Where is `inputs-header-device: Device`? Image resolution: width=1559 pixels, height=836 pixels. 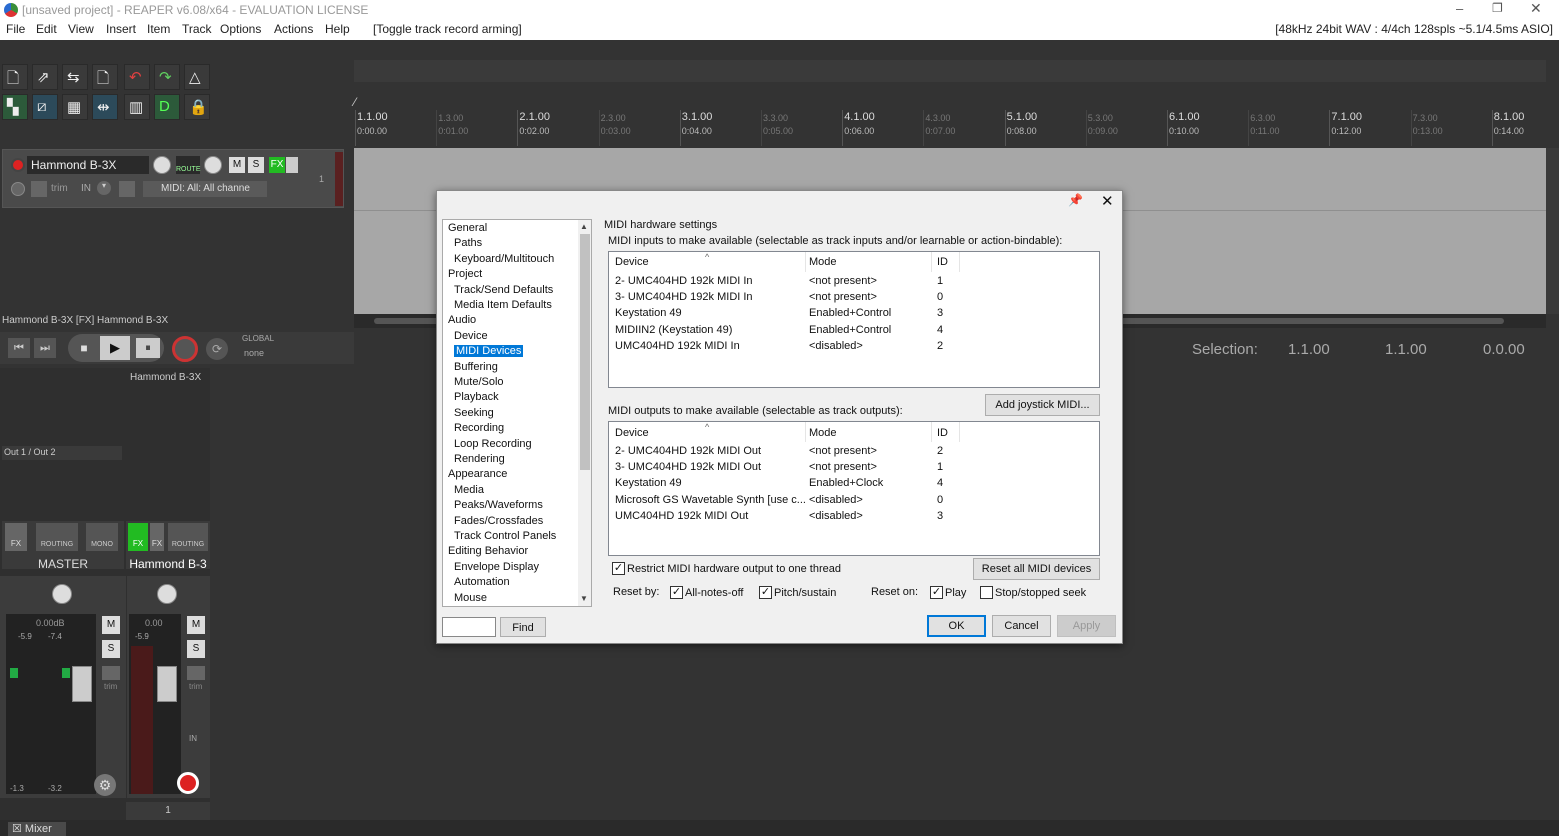
inputs-header-device: Device is located at coordinates (632, 262).